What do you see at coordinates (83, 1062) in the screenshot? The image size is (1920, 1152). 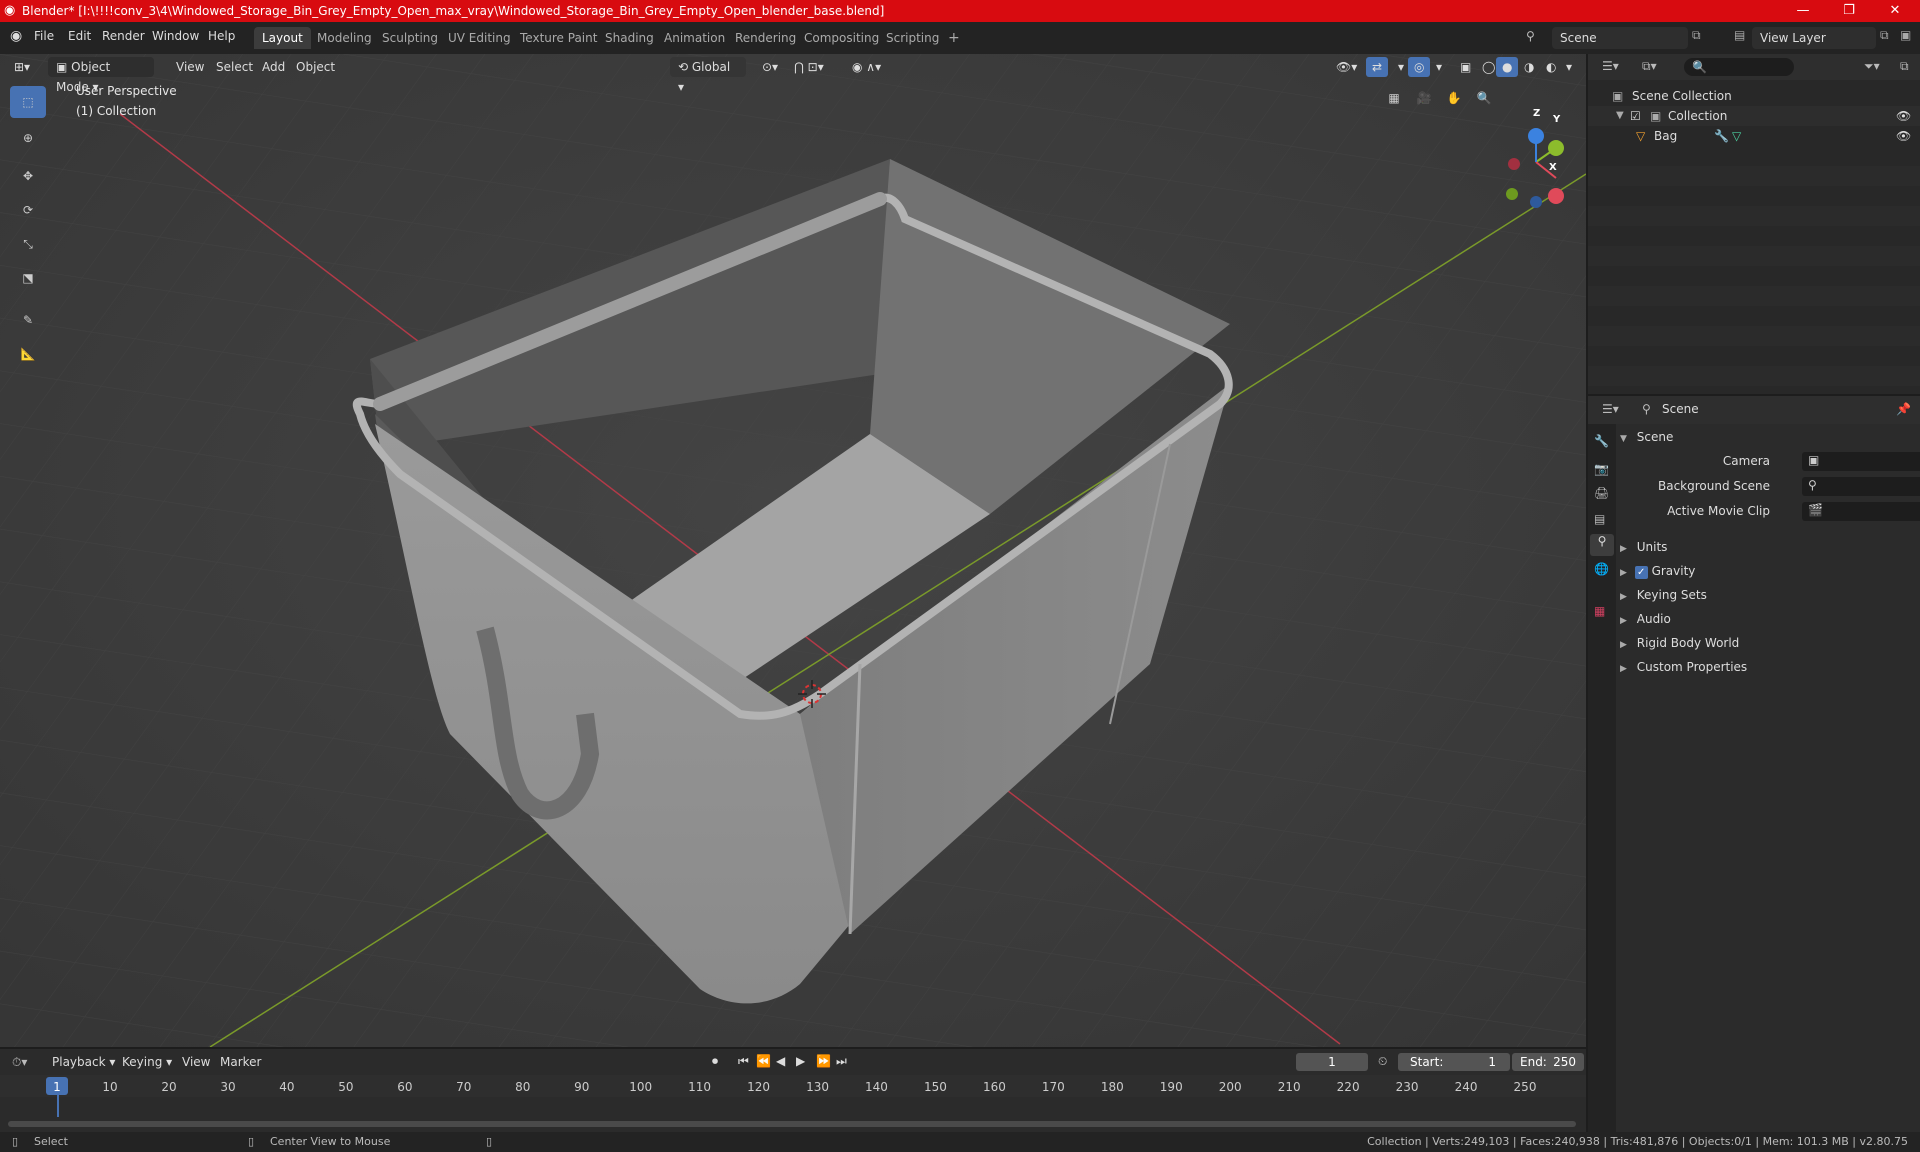 I see `timeline-menu-playback: Playback ▾` at bounding box center [83, 1062].